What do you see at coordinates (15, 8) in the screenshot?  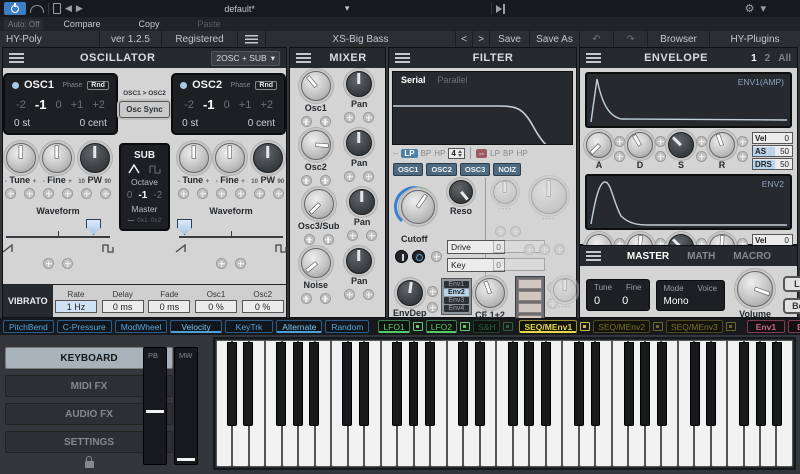 I see `power-button` at bounding box center [15, 8].